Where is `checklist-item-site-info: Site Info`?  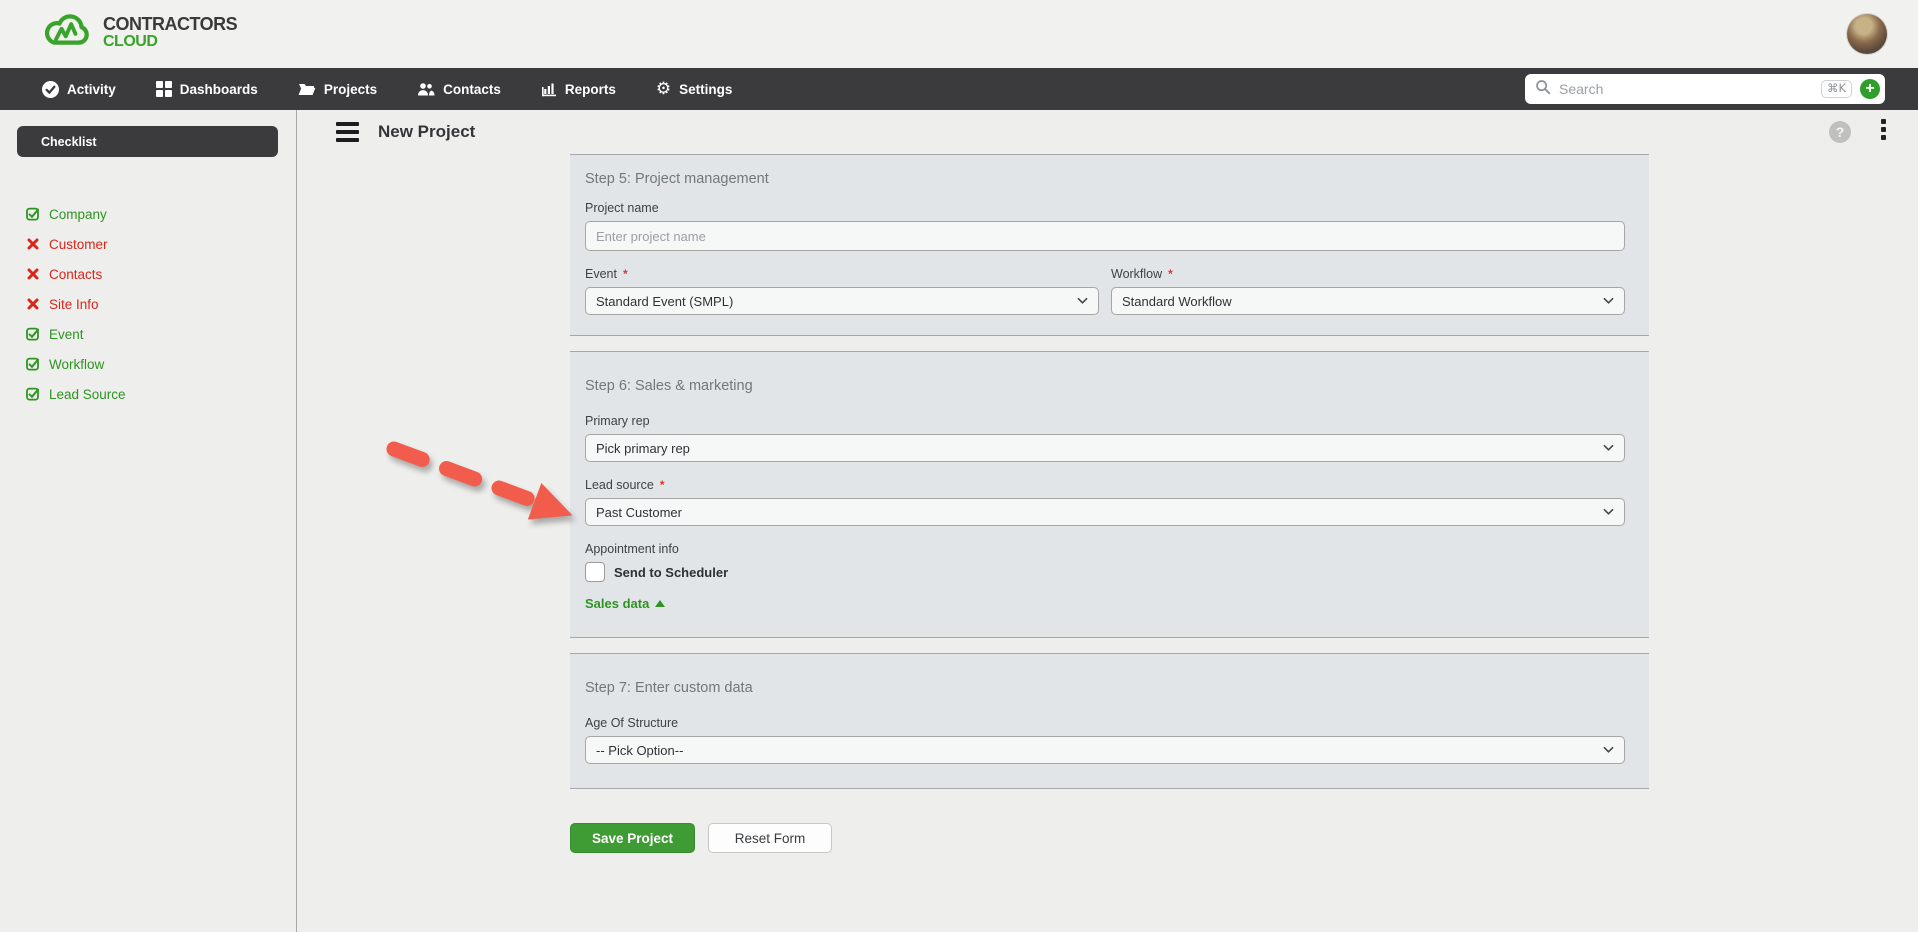 checklist-item-site-info: Site Info is located at coordinates (160, 304).